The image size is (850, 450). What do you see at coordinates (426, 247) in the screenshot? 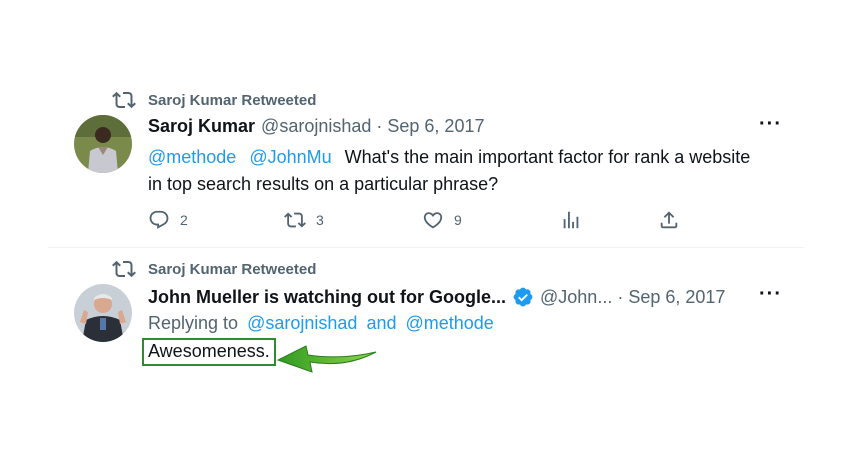
I see `tweet-divider` at bounding box center [426, 247].